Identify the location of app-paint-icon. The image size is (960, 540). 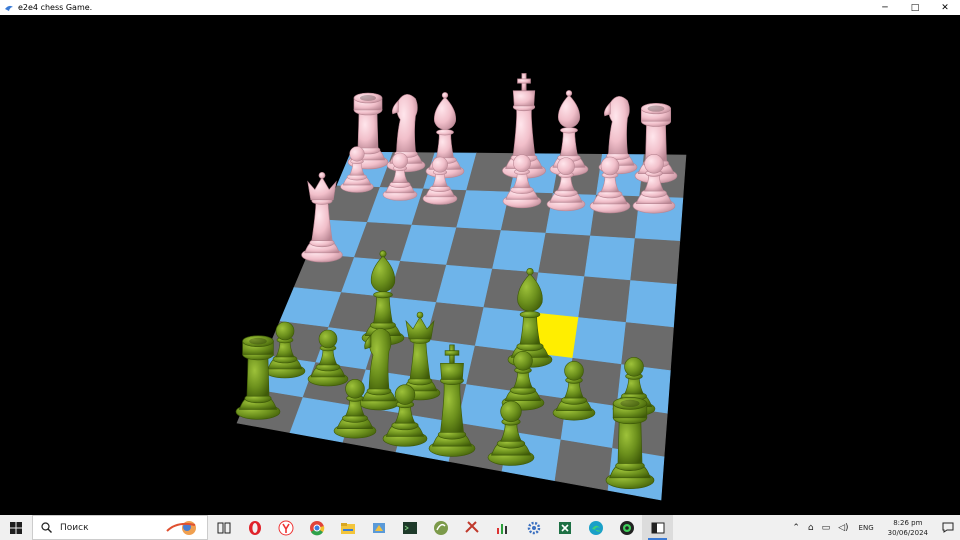
(378, 527).